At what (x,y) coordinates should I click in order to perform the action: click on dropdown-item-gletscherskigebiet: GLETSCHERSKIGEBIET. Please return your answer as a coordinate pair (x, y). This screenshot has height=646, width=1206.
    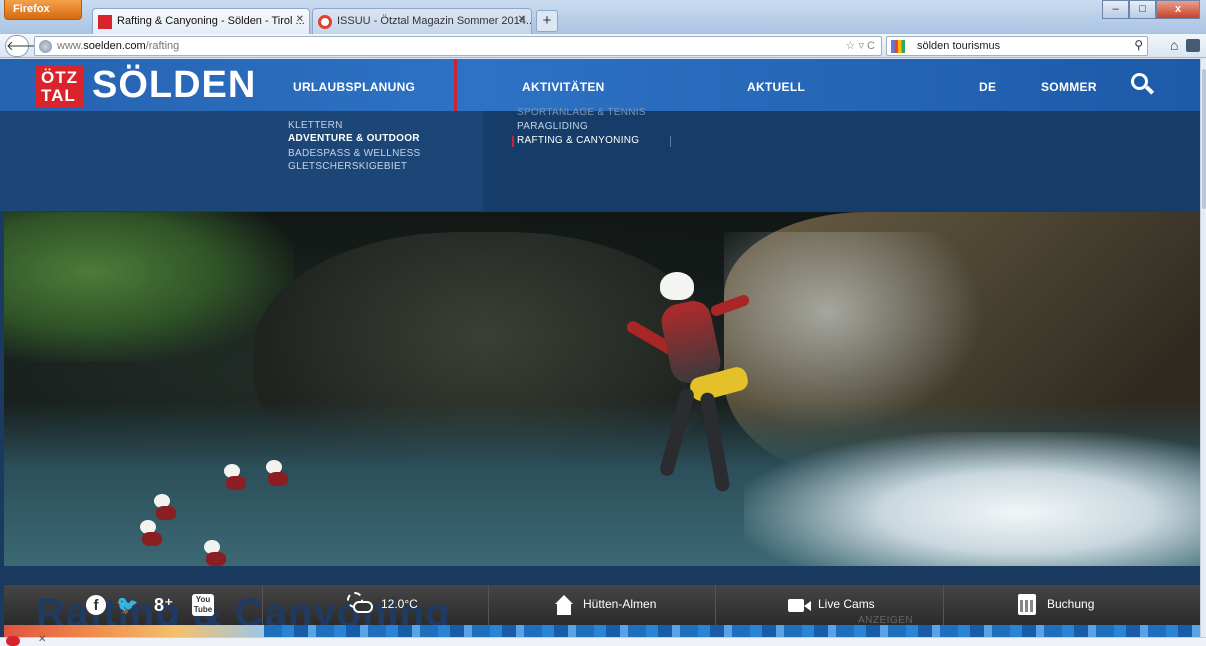
    Looking at the image, I should click on (347, 166).